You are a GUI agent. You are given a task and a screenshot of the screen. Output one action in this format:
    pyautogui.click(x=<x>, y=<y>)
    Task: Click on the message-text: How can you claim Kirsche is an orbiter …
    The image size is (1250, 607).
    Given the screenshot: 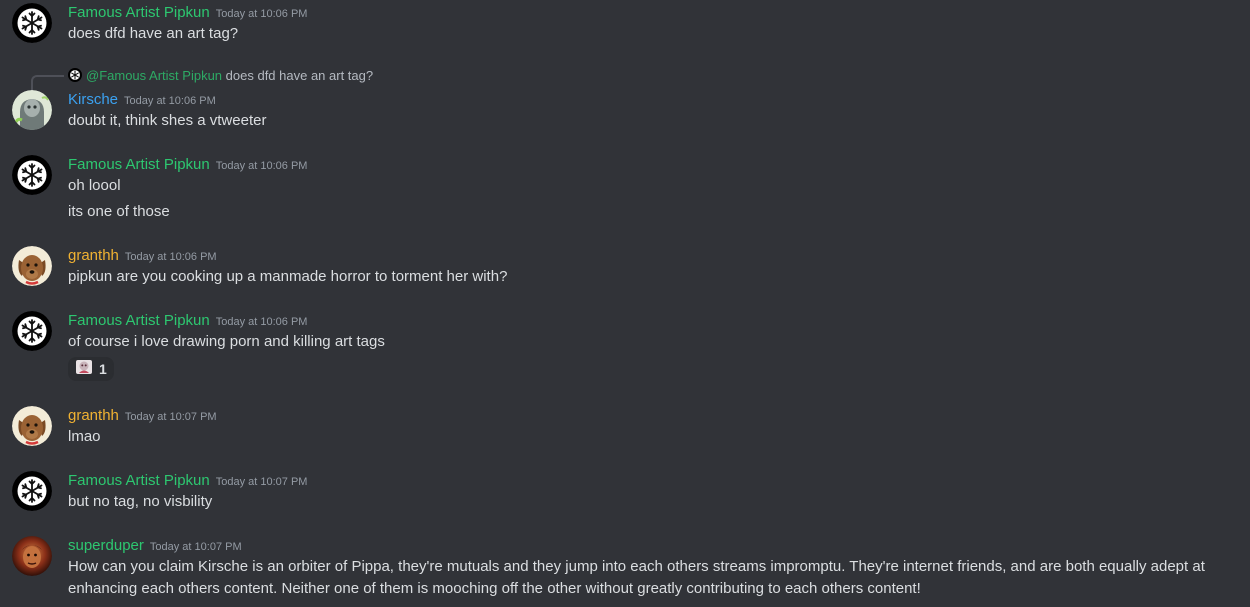 What is the action you would take?
    pyautogui.click(x=636, y=577)
    